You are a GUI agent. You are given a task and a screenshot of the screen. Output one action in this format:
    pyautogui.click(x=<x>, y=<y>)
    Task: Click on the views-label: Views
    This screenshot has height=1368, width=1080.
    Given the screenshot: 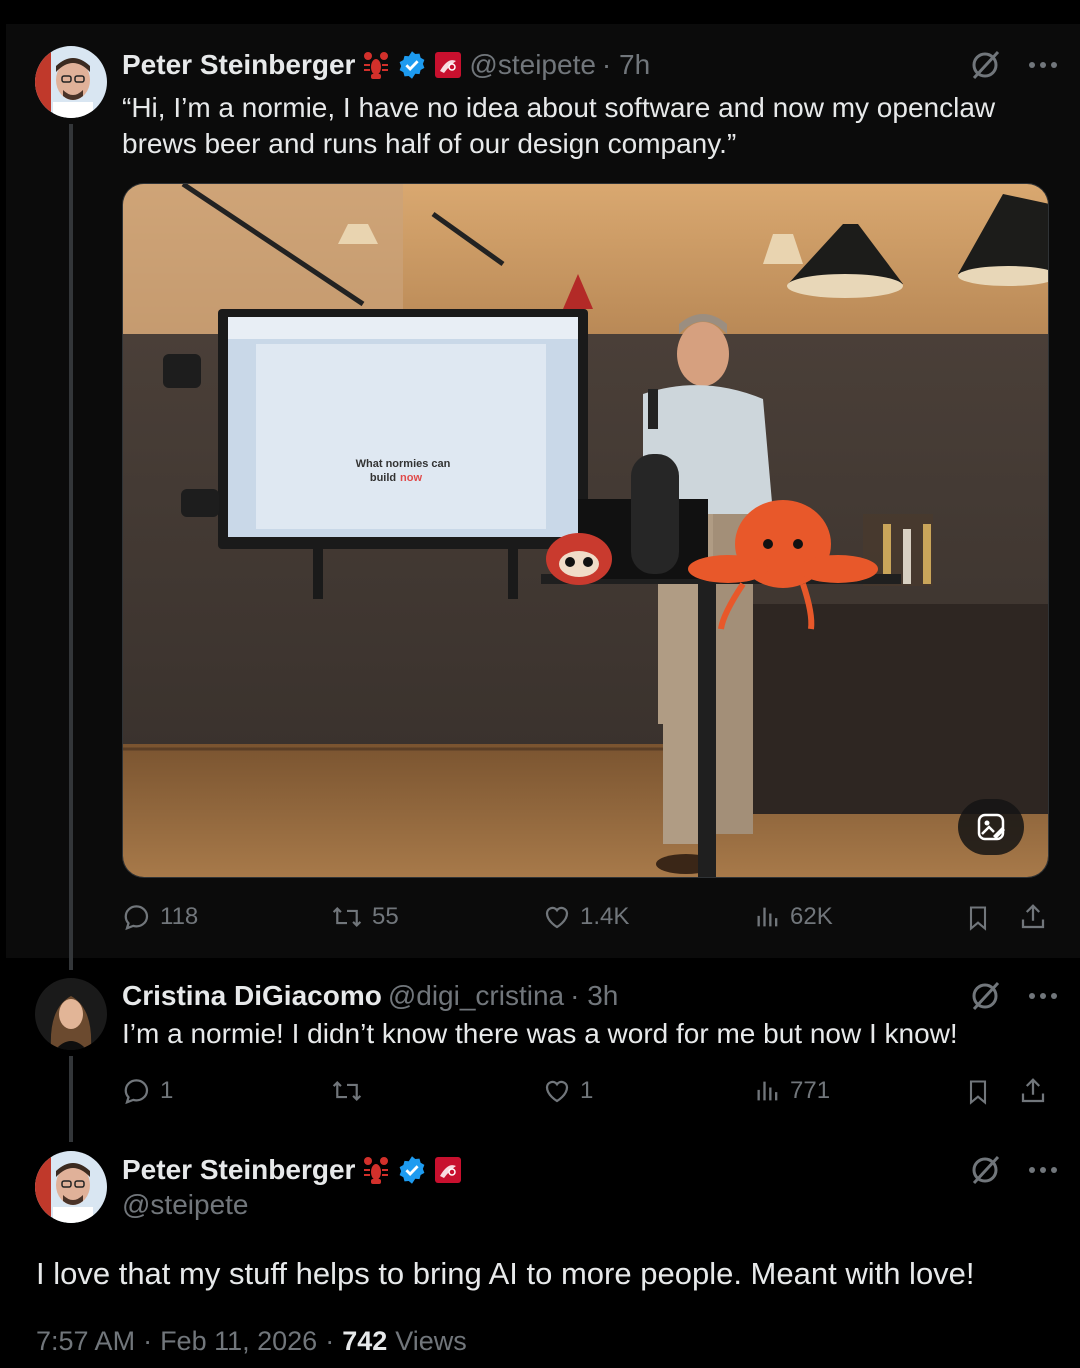 What is the action you would take?
    pyautogui.click(x=431, y=1341)
    